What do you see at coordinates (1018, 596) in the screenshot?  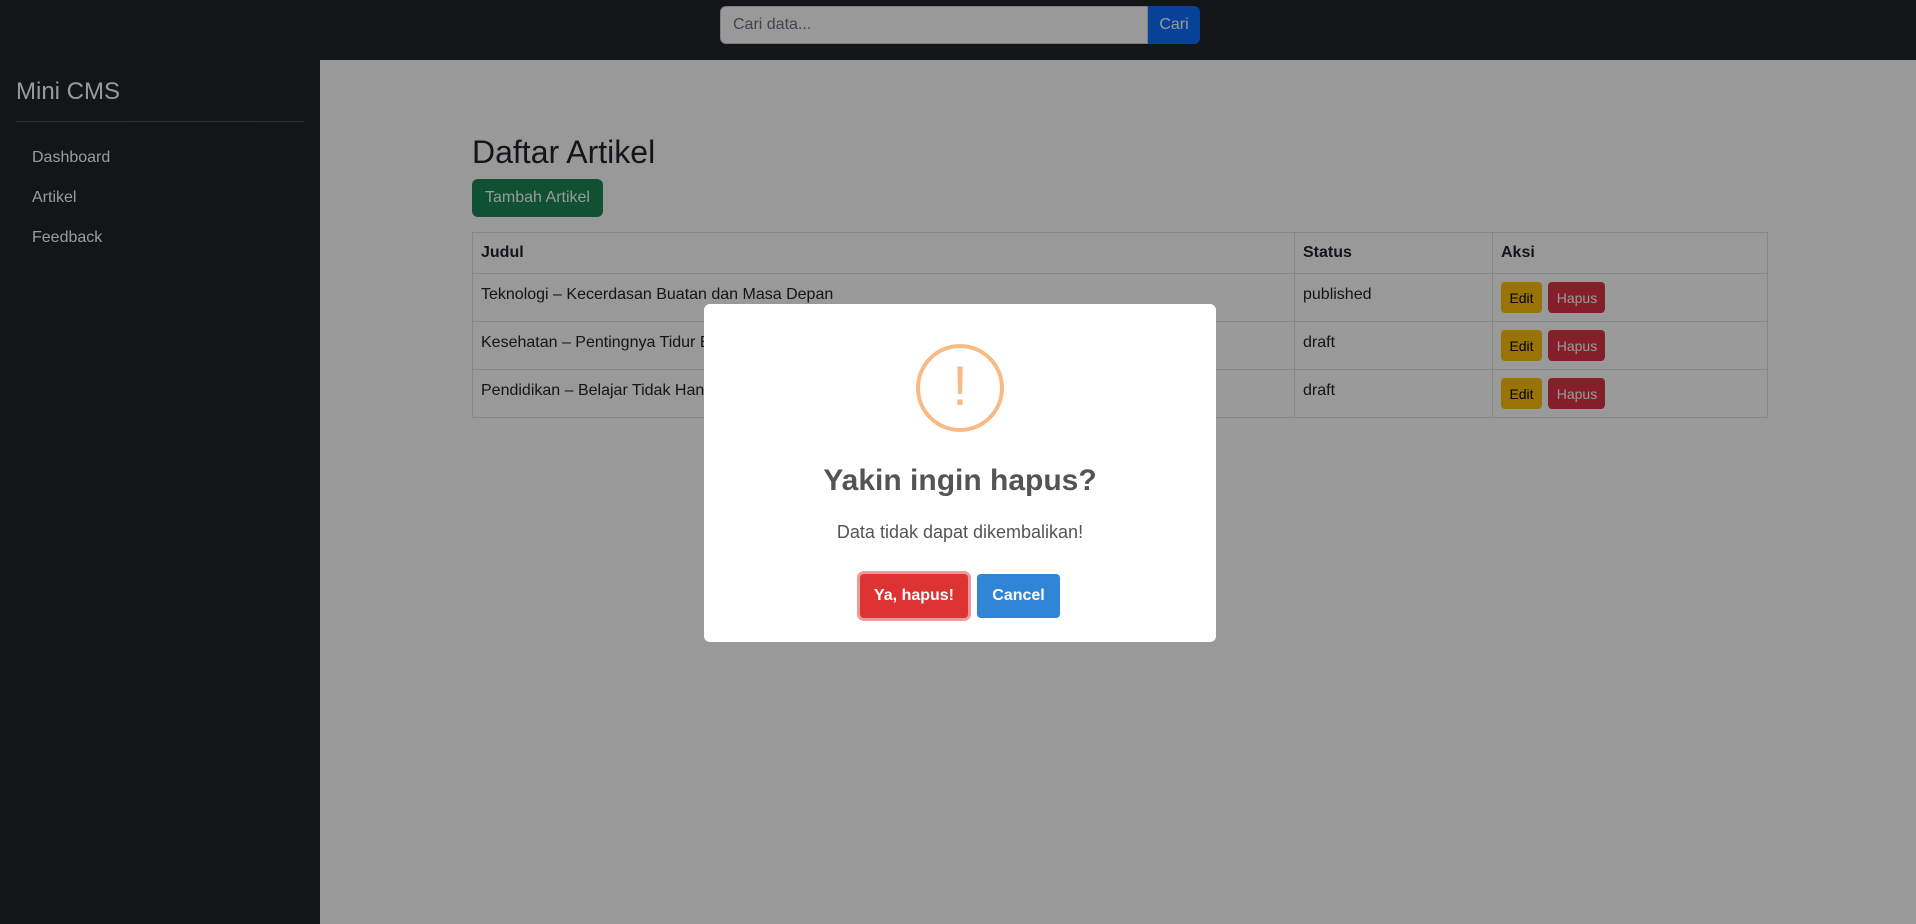 I see `cancel-button: Cancel` at bounding box center [1018, 596].